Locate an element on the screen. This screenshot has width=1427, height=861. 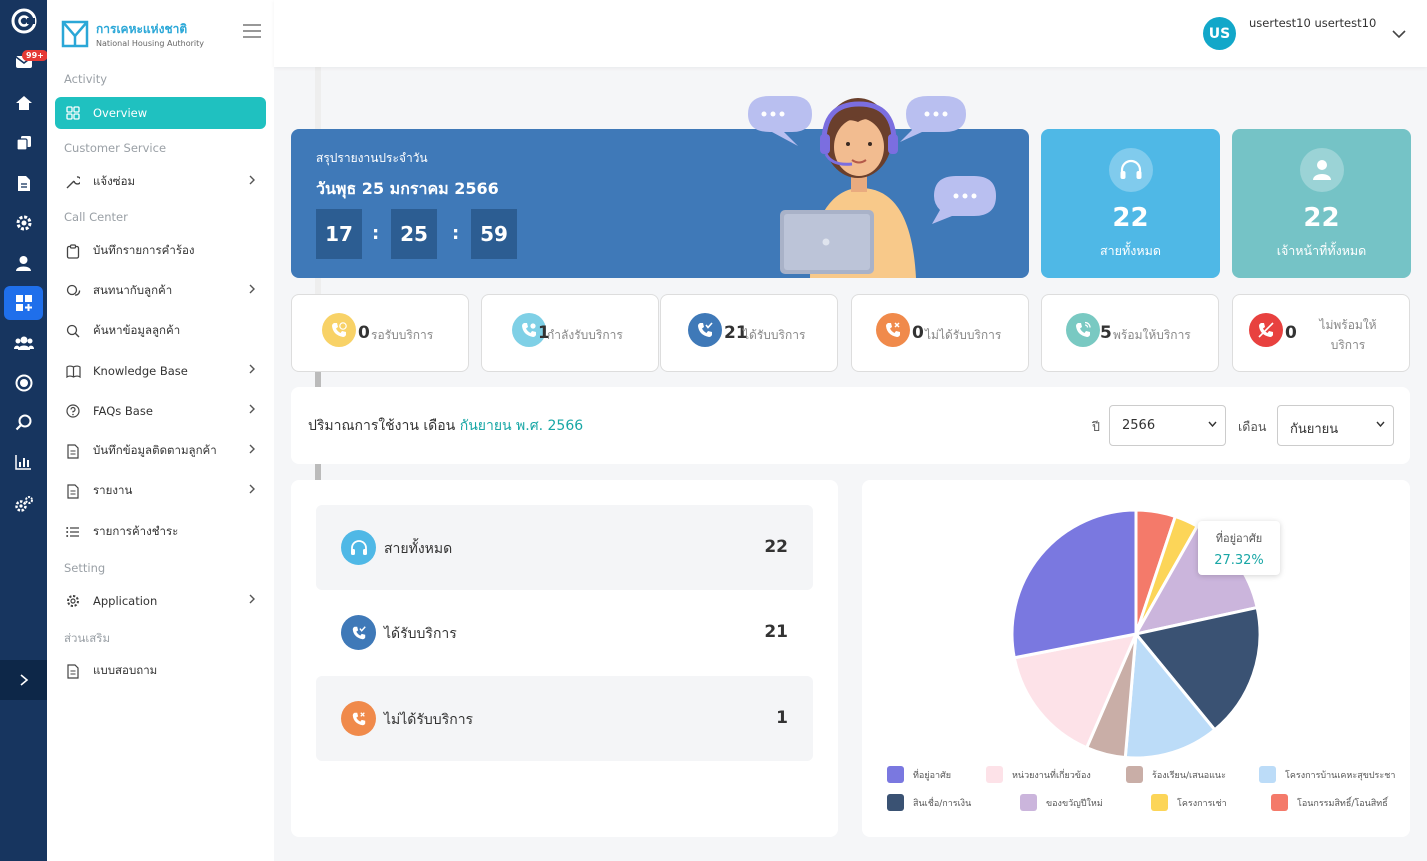
nha-logo-icon is located at coordinates (75, 34).